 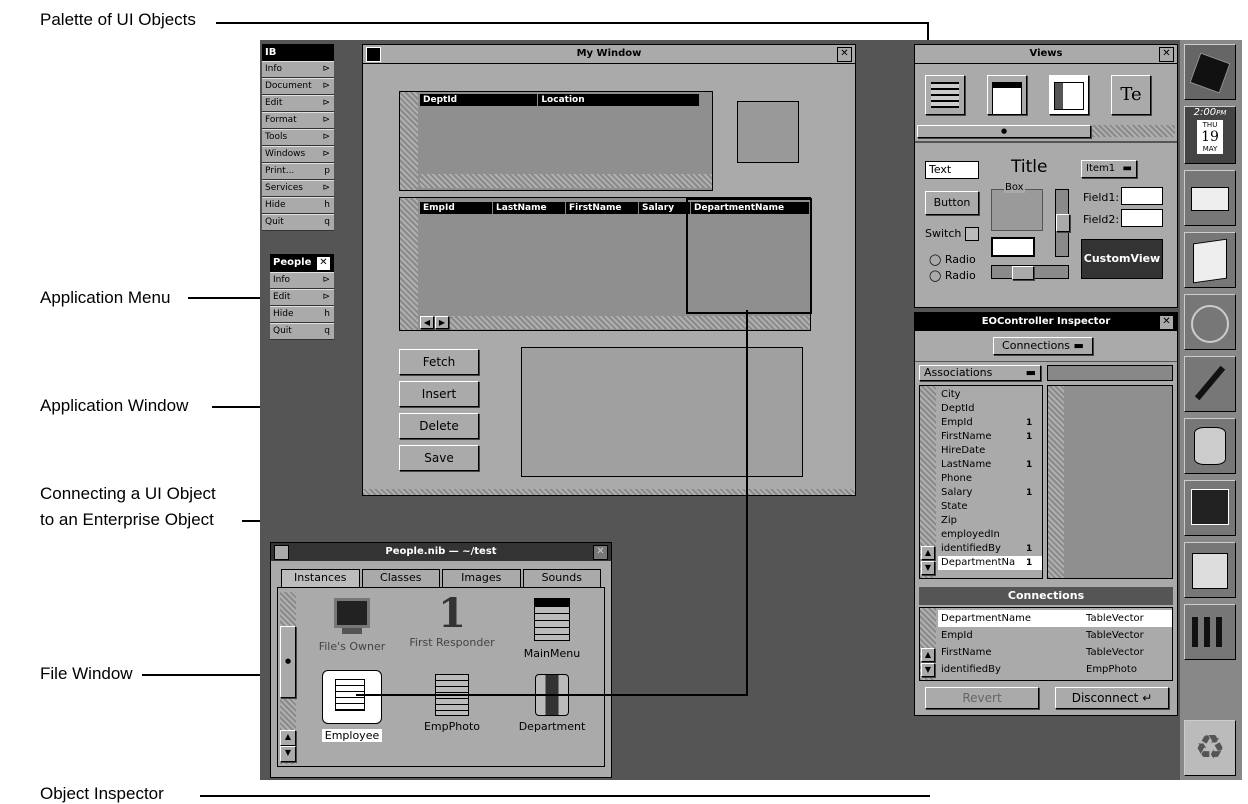 I want to click on column-header: DeptId, so click(x=479, y=100).